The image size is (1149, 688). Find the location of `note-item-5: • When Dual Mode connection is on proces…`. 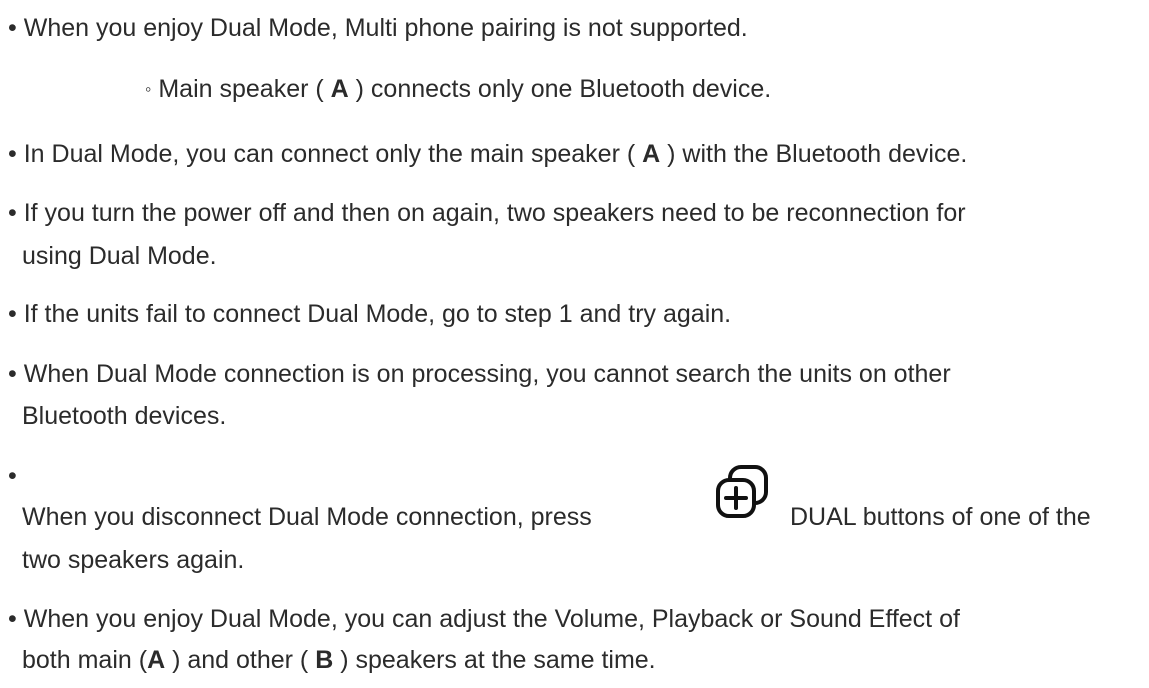

note-item-5: • When Dual Mode connection is on proces… is located at coordinates (479, 374).